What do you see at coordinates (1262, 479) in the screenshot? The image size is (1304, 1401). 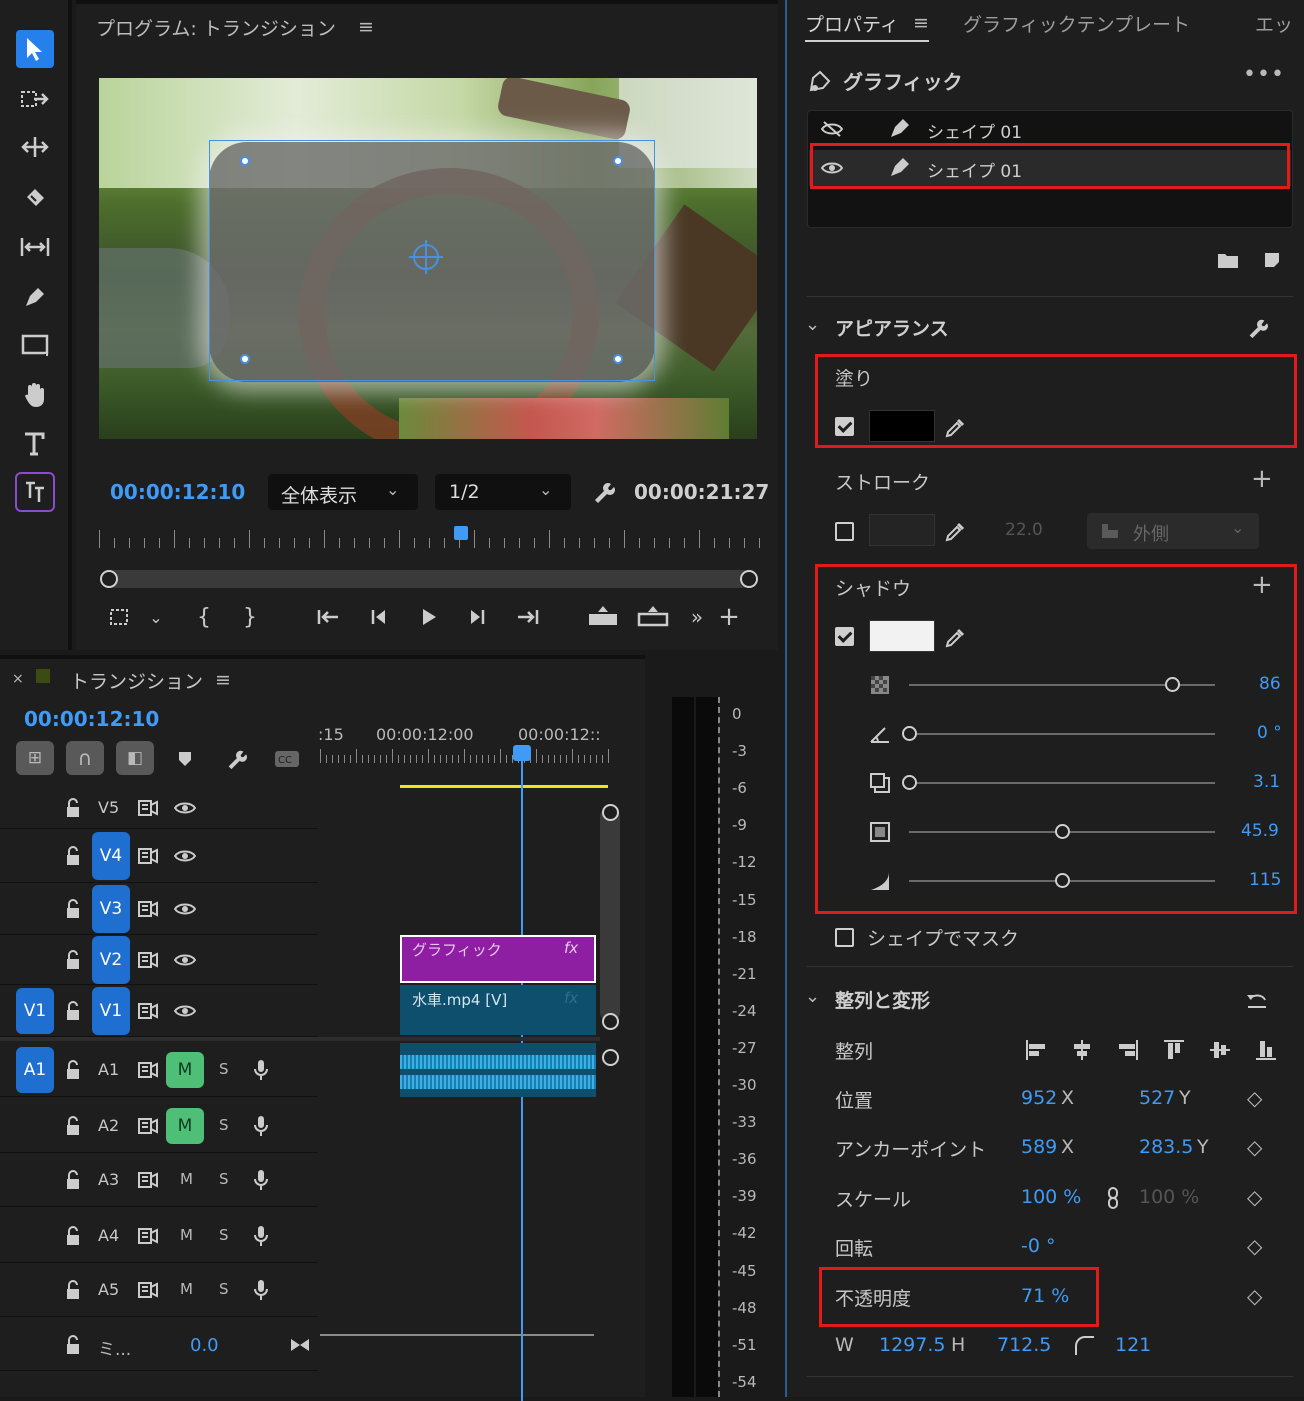 I see `add-stroke-icon: +` at bounding box center [1262, 479].